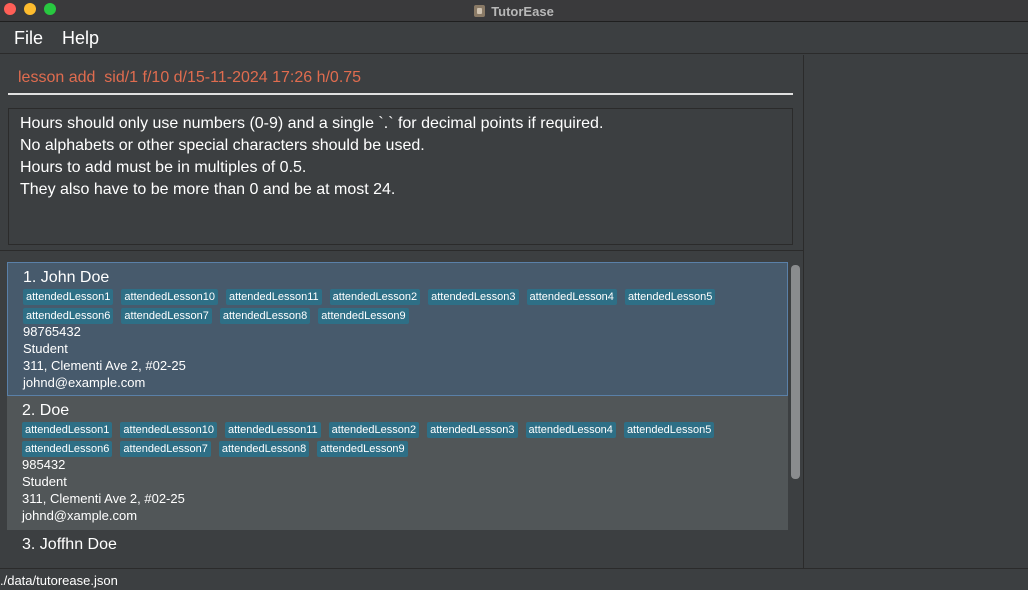  Describe the element at coordinates (28, 38) in the screenshot. I see `menu-file: File` at that location.